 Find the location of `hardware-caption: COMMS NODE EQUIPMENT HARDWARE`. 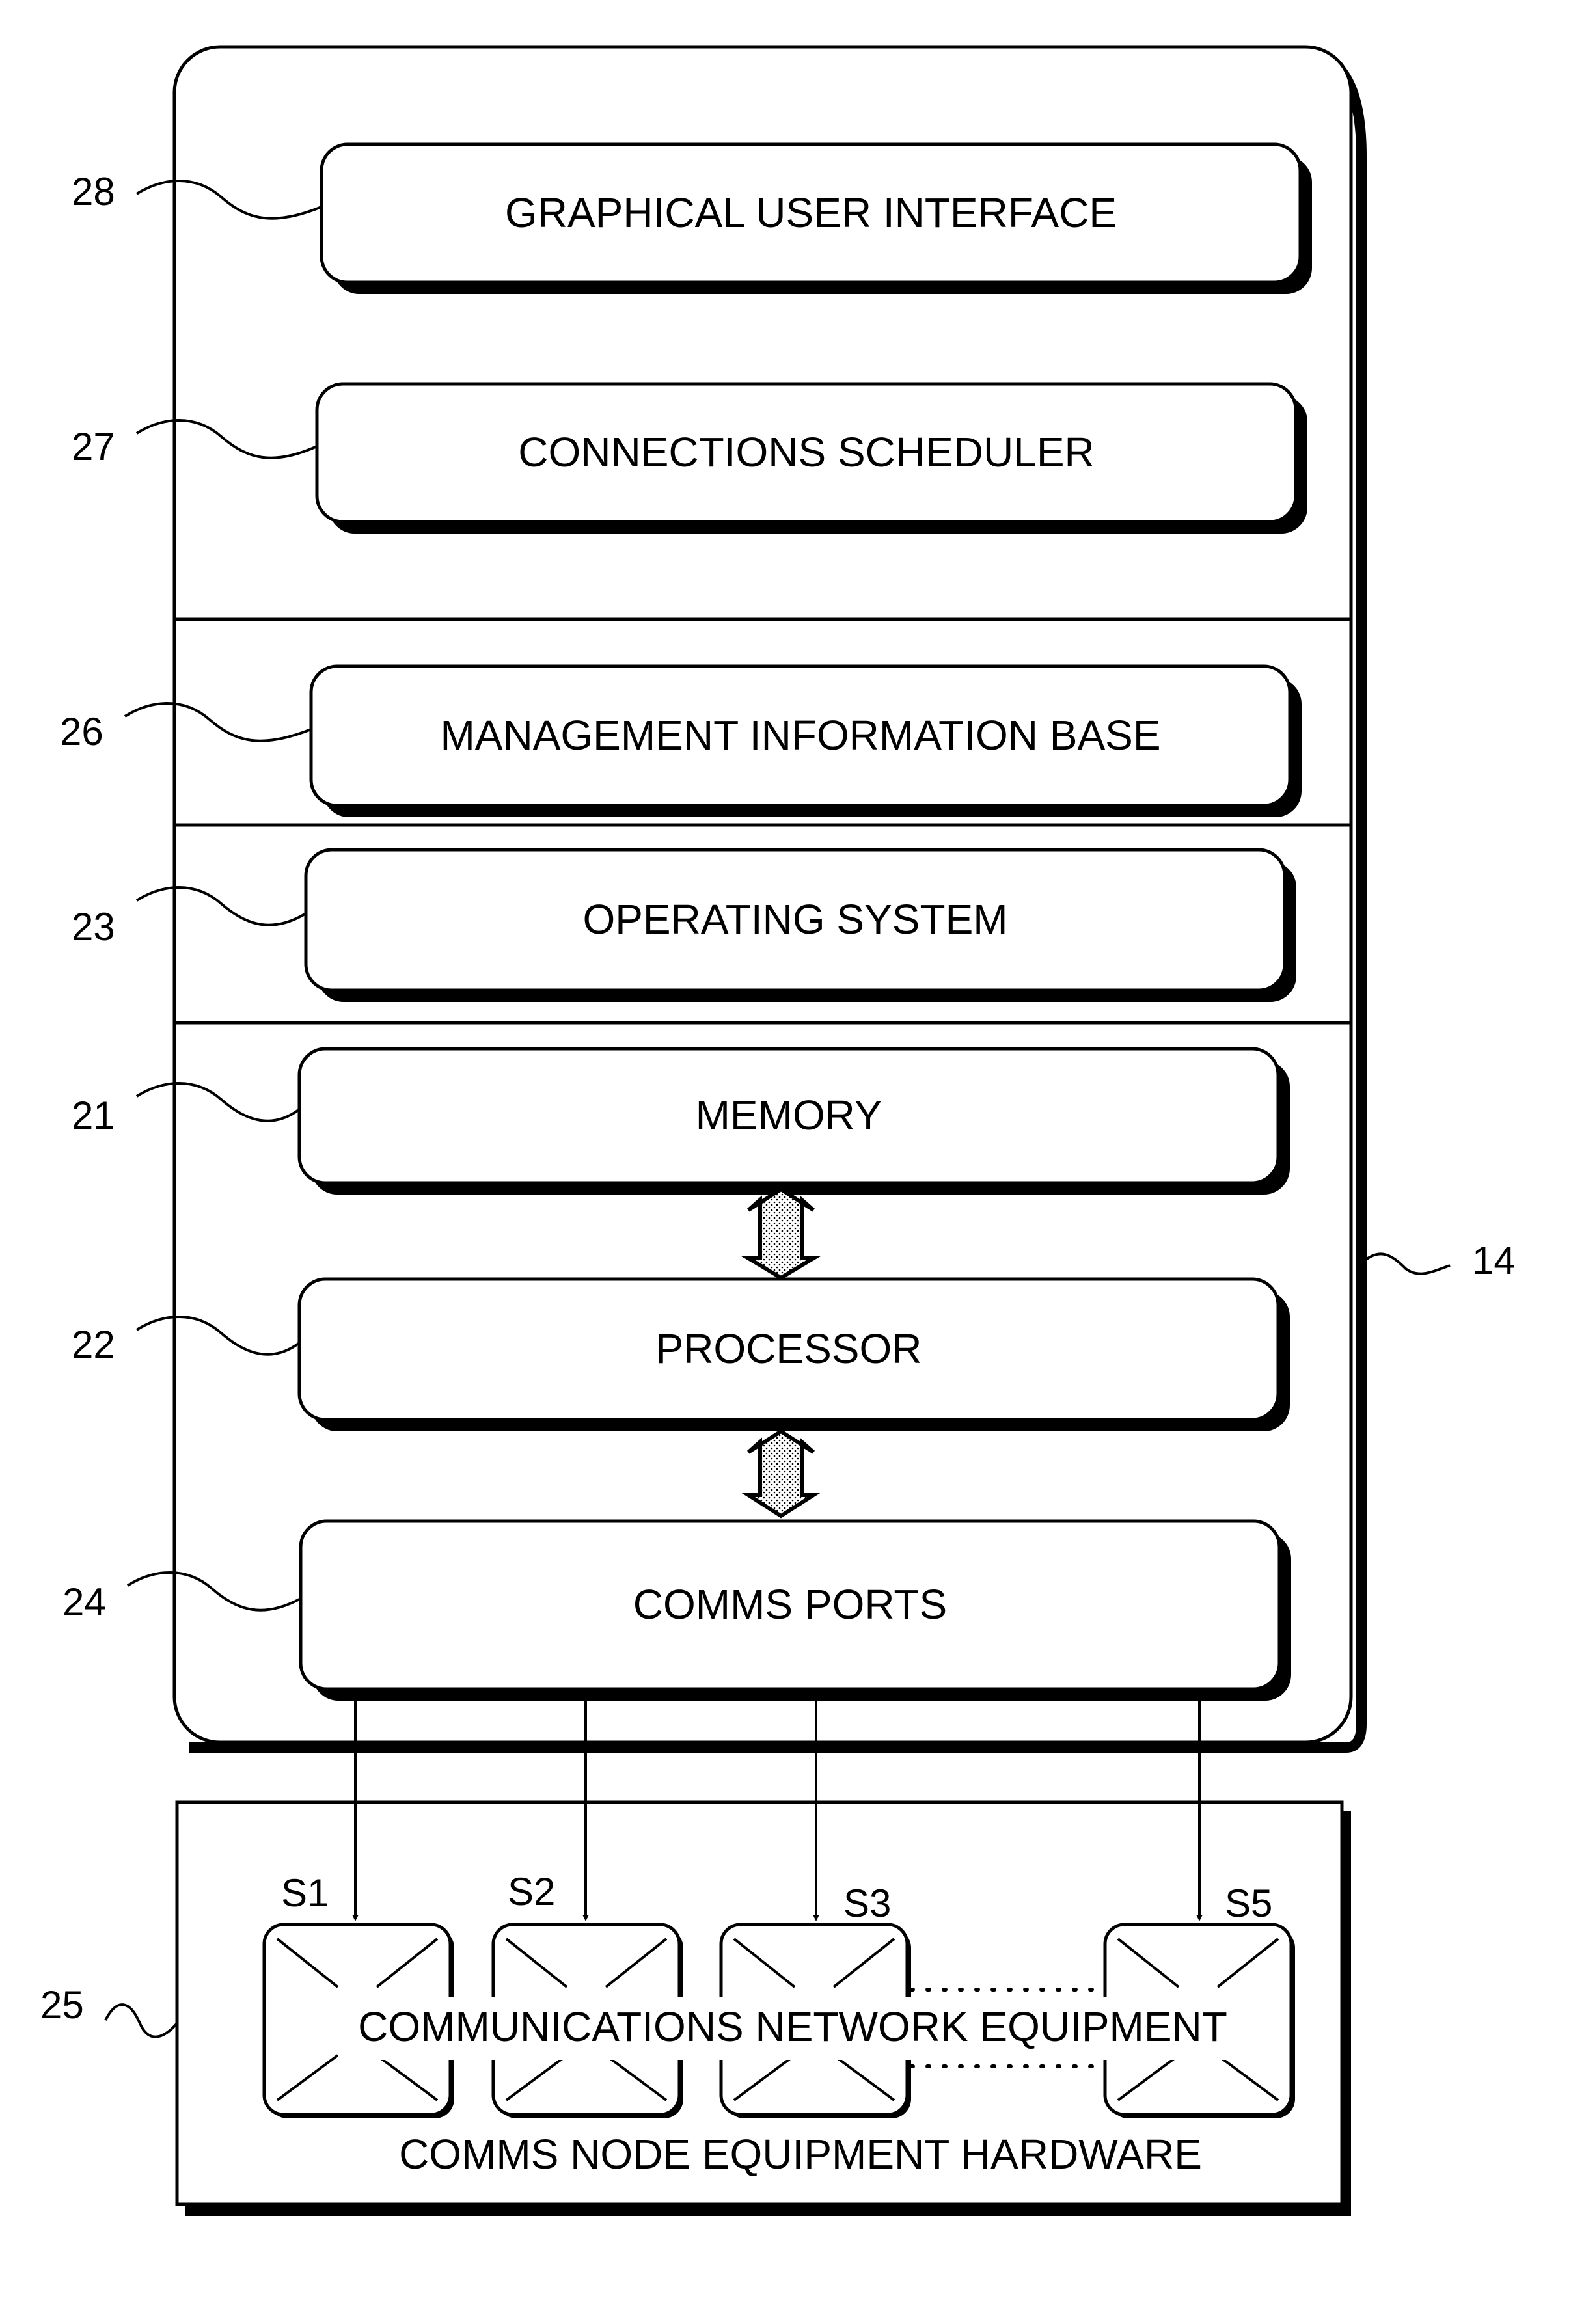

hardware-caption: COMMS NODE EQUIPMENT HARDWARE is located at coordinates (800, 2155).